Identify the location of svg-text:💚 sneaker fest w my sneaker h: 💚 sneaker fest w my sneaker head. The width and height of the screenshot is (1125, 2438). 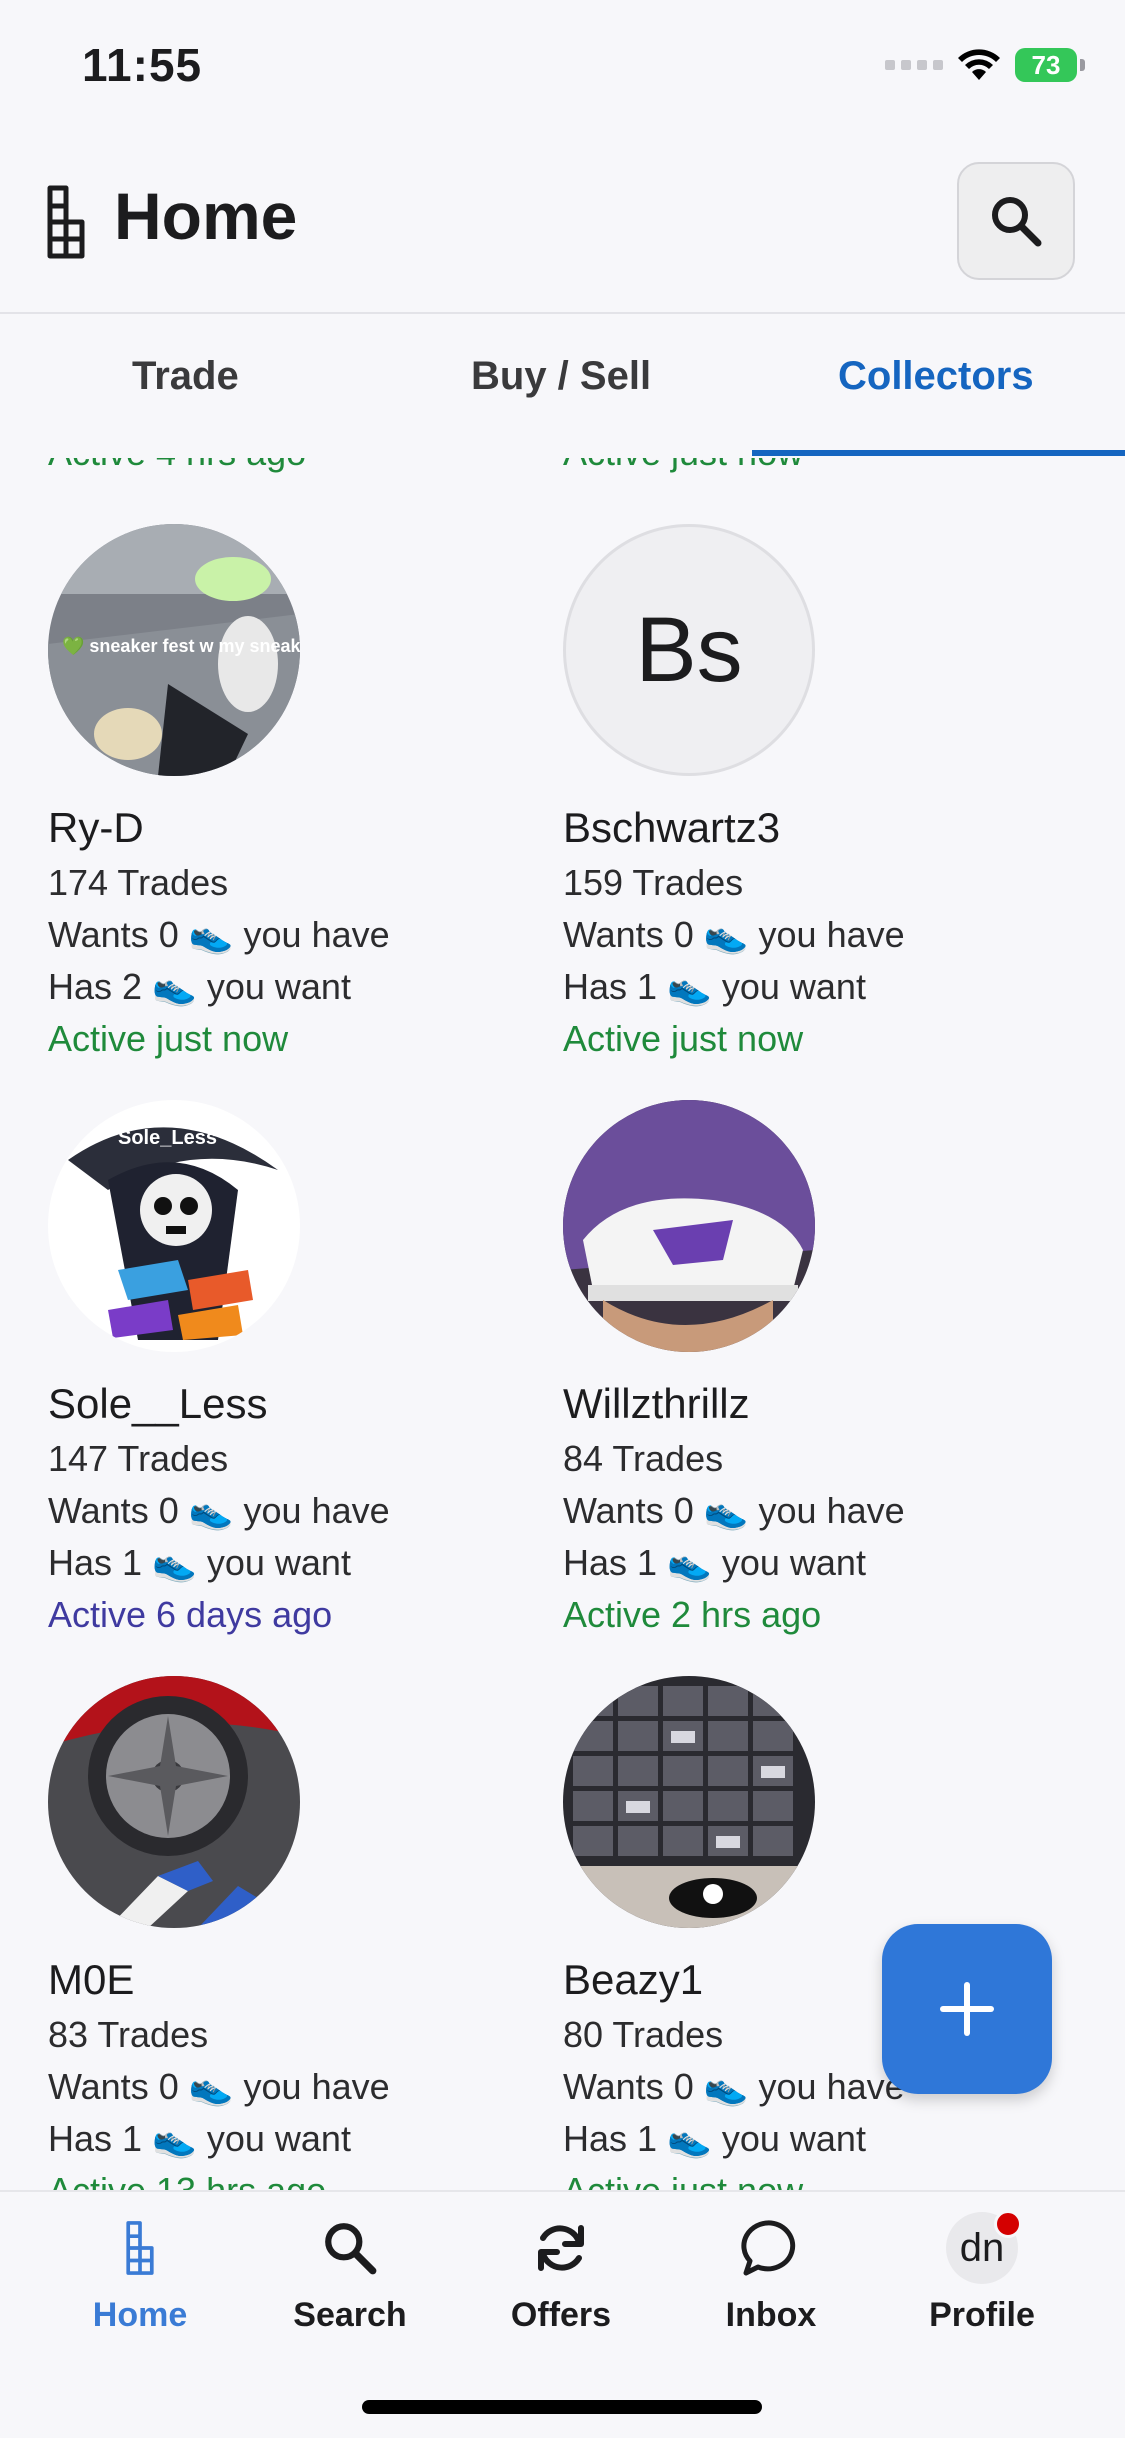
(181, 646).